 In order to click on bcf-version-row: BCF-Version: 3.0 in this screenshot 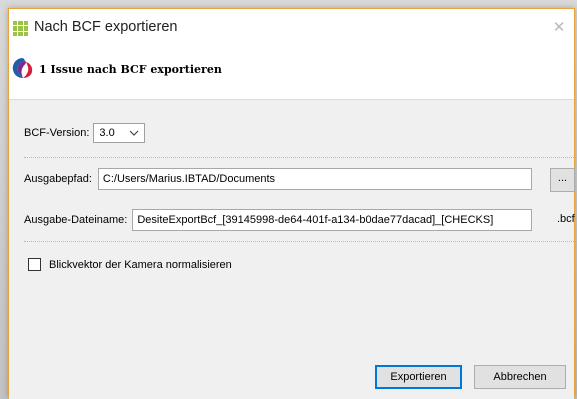, I will do `click(85, 133)`.